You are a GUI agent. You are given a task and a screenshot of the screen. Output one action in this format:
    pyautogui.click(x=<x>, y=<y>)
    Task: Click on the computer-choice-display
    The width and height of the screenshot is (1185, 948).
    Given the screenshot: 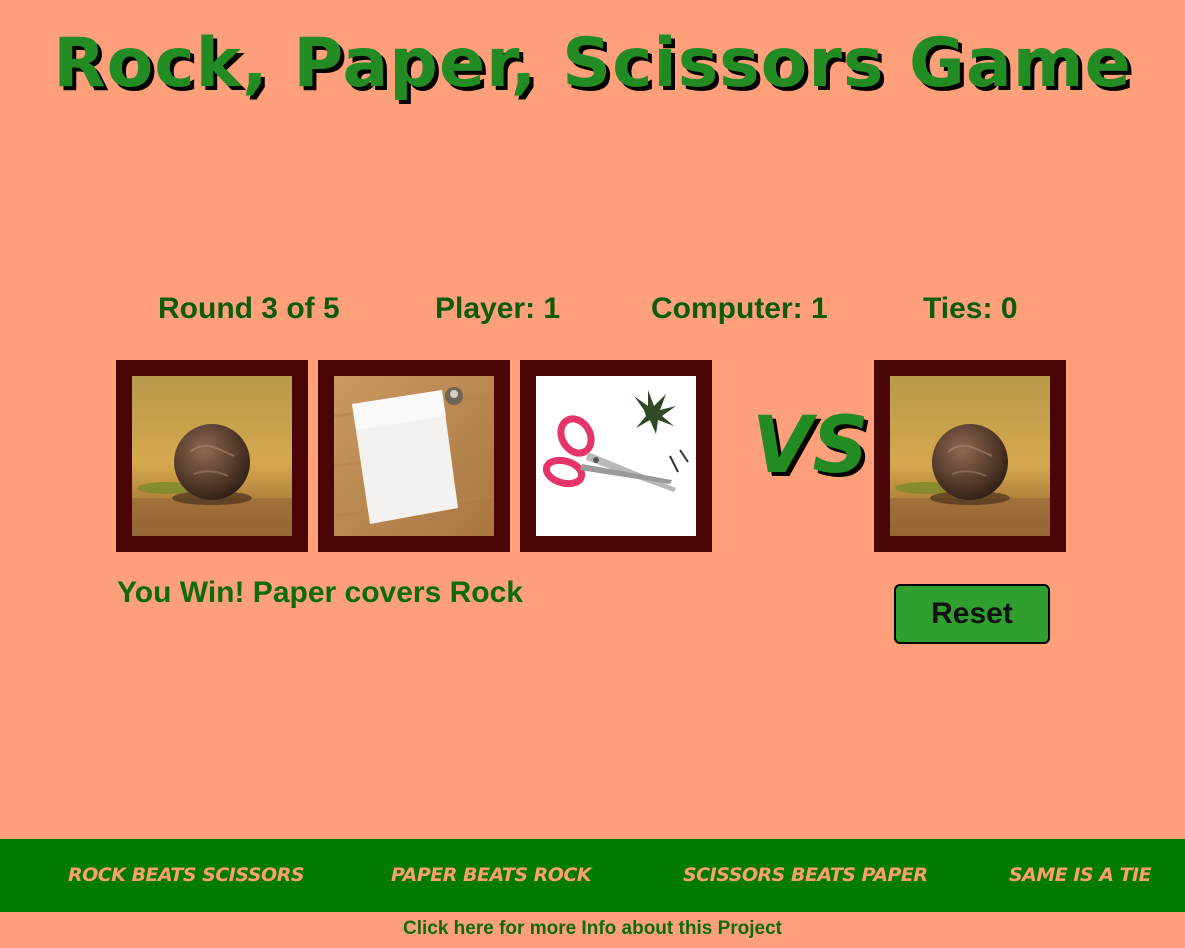 What is the action you would take?
    pyautogui.click(x=970, y=456)
    